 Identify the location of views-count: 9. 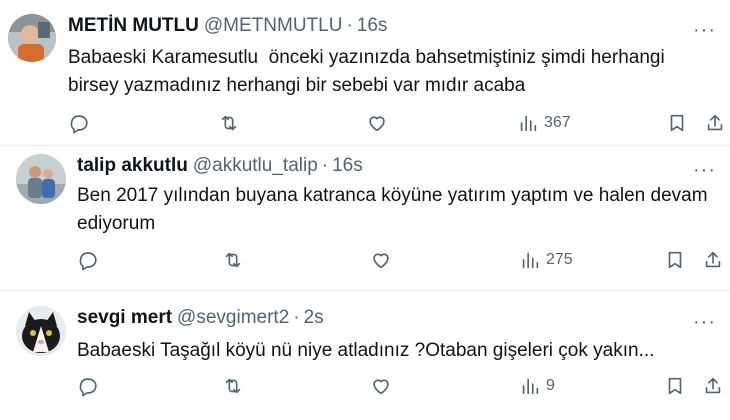
(550, 385).